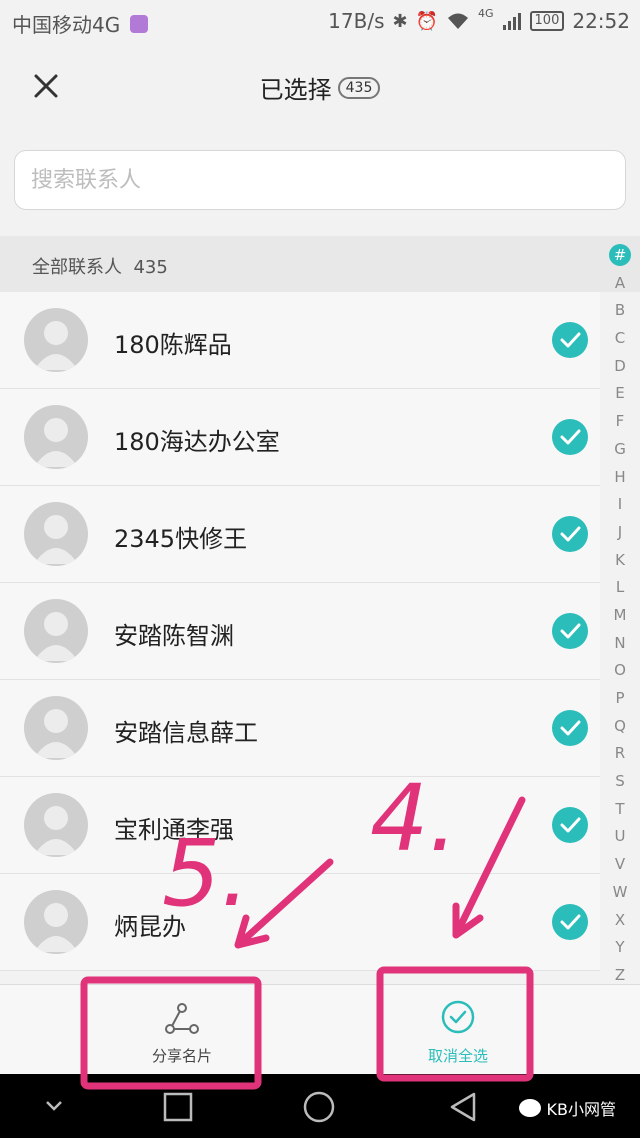 This screenshot has width=640, height=1138. What do you see at coordinates (173, 345) in the screenshot?
I see `contact-name: 180陈辉品` at bounding box center [173, 345].